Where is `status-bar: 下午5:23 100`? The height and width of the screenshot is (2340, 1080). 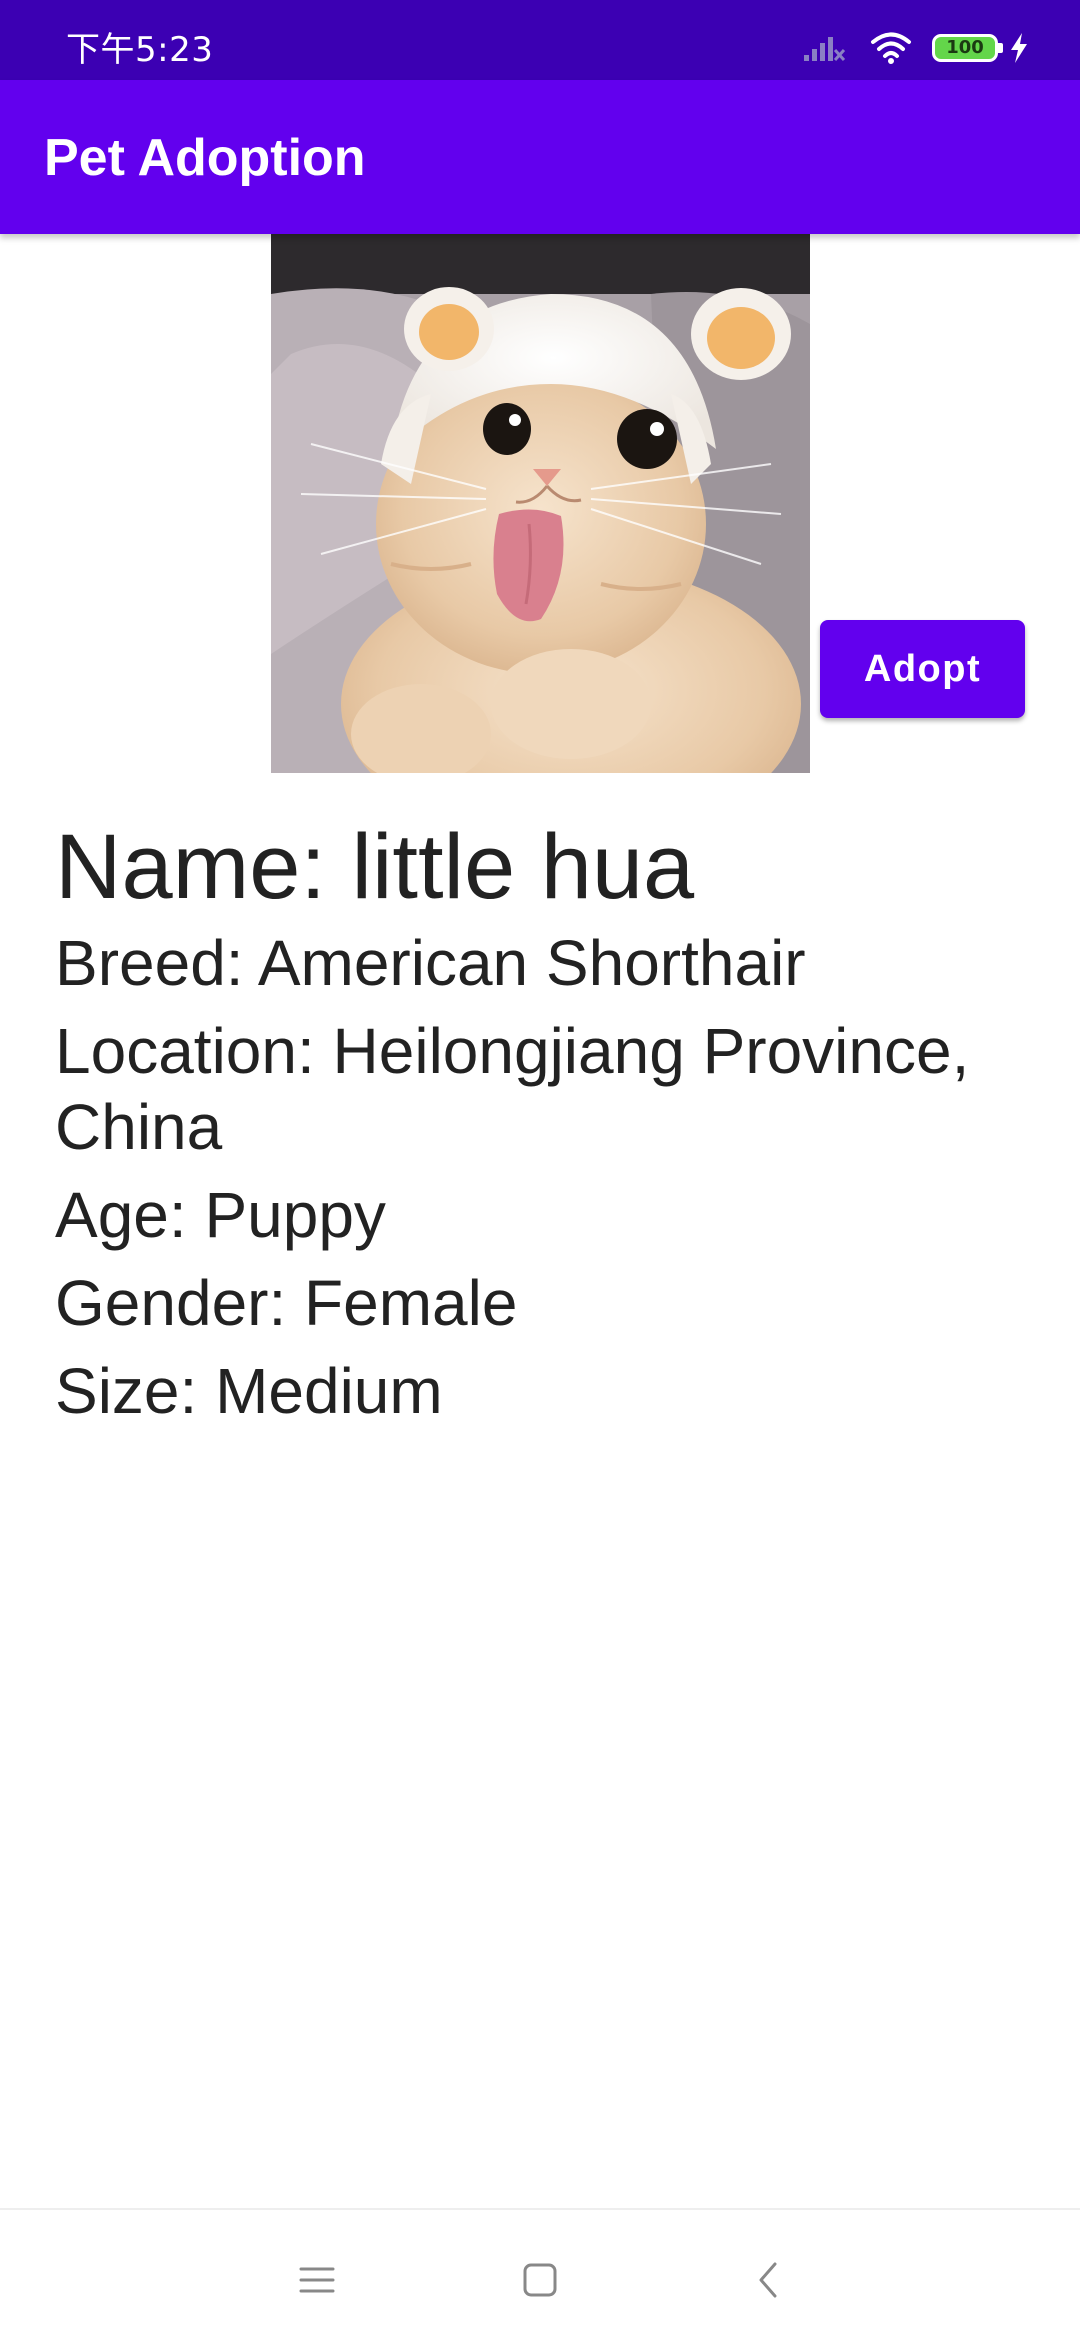 status-bar: 下午5:23 100 is located at coordinates (540, 40).